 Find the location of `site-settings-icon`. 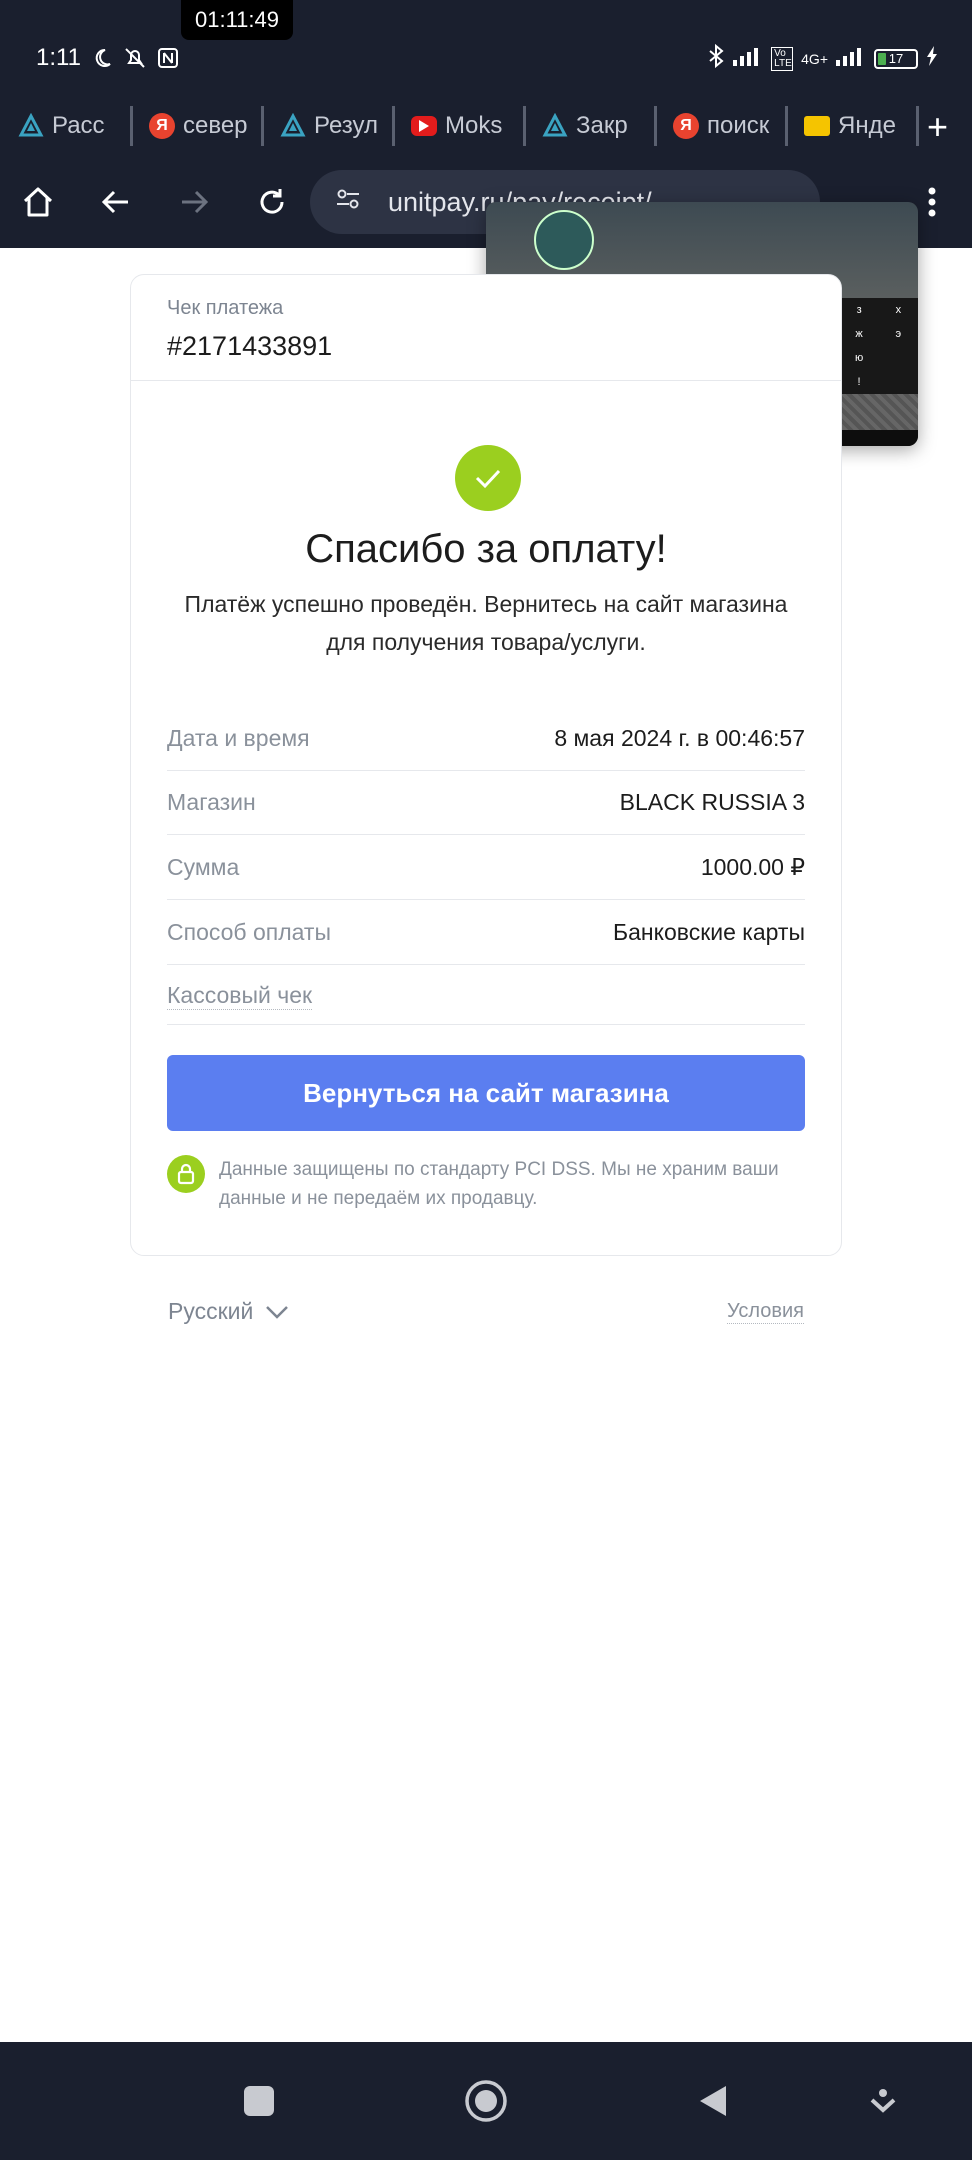

site-settings-icon is located at coordinates (348, 202).